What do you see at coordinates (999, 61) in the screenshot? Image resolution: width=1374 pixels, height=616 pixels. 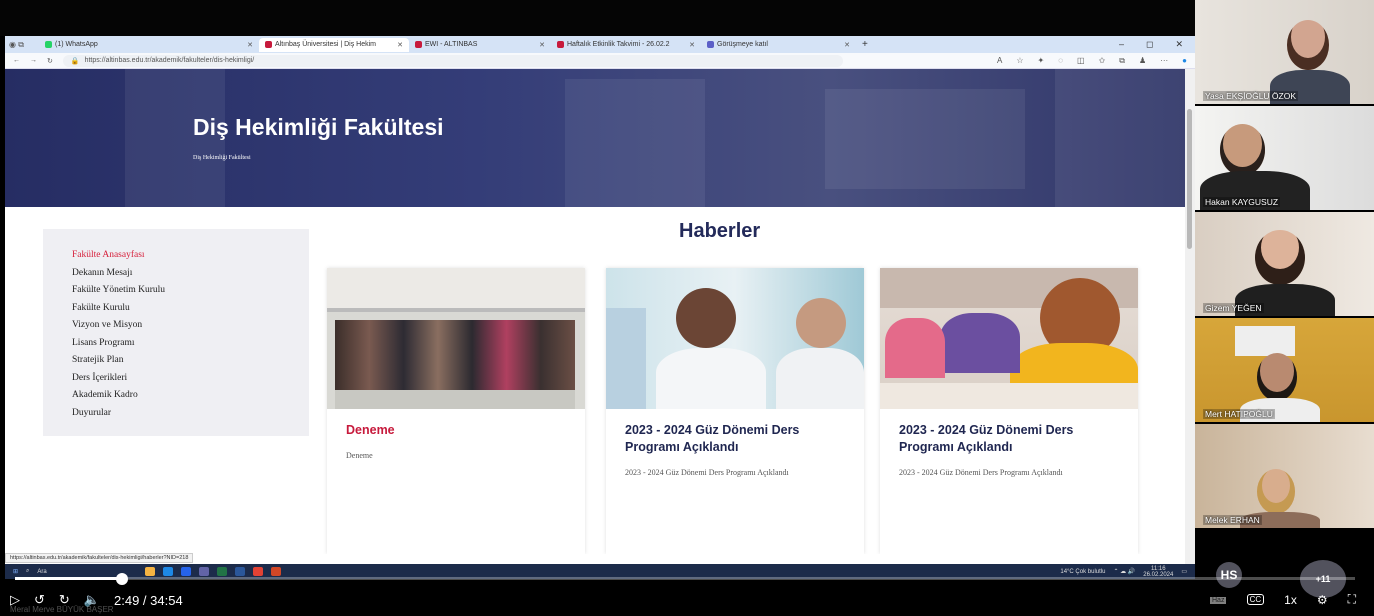 I see `read-aloud-icon: A` at bounding box center [999, 61].